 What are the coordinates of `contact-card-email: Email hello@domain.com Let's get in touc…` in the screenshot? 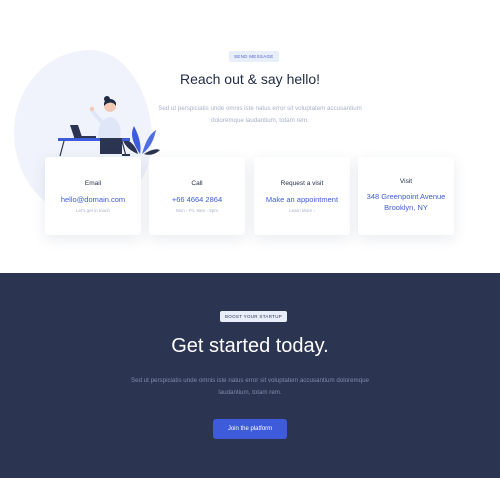 It's located at (93, 196).